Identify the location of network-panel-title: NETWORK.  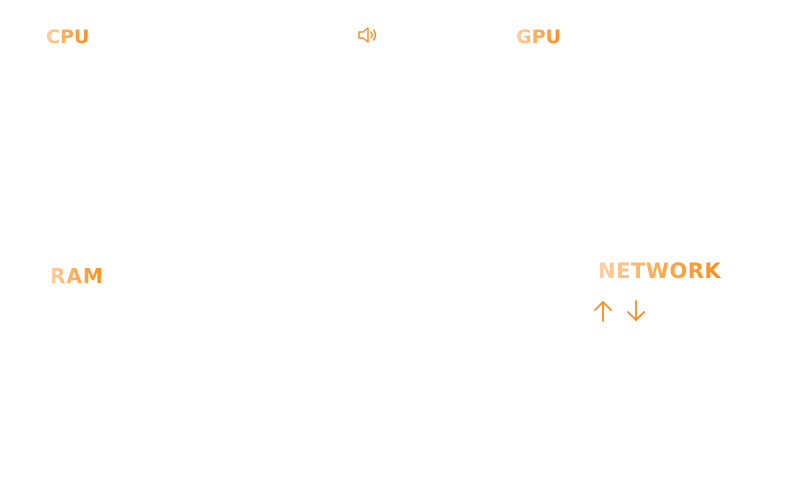
(660, 271).